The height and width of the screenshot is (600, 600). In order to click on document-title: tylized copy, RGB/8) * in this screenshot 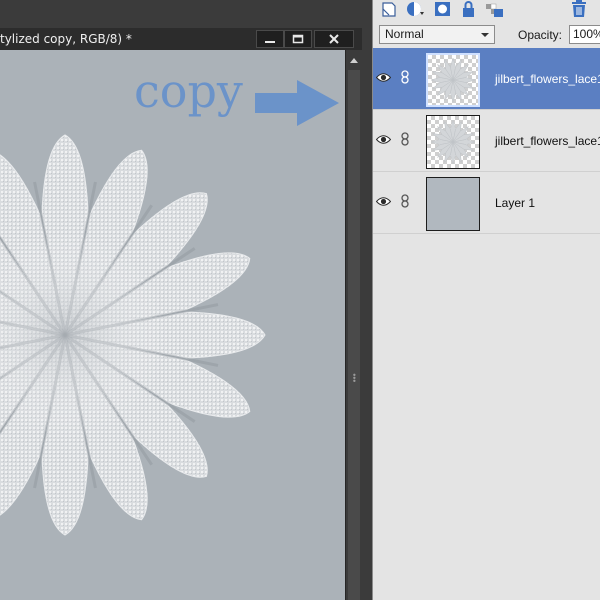, I will do `click(66, 39)`.